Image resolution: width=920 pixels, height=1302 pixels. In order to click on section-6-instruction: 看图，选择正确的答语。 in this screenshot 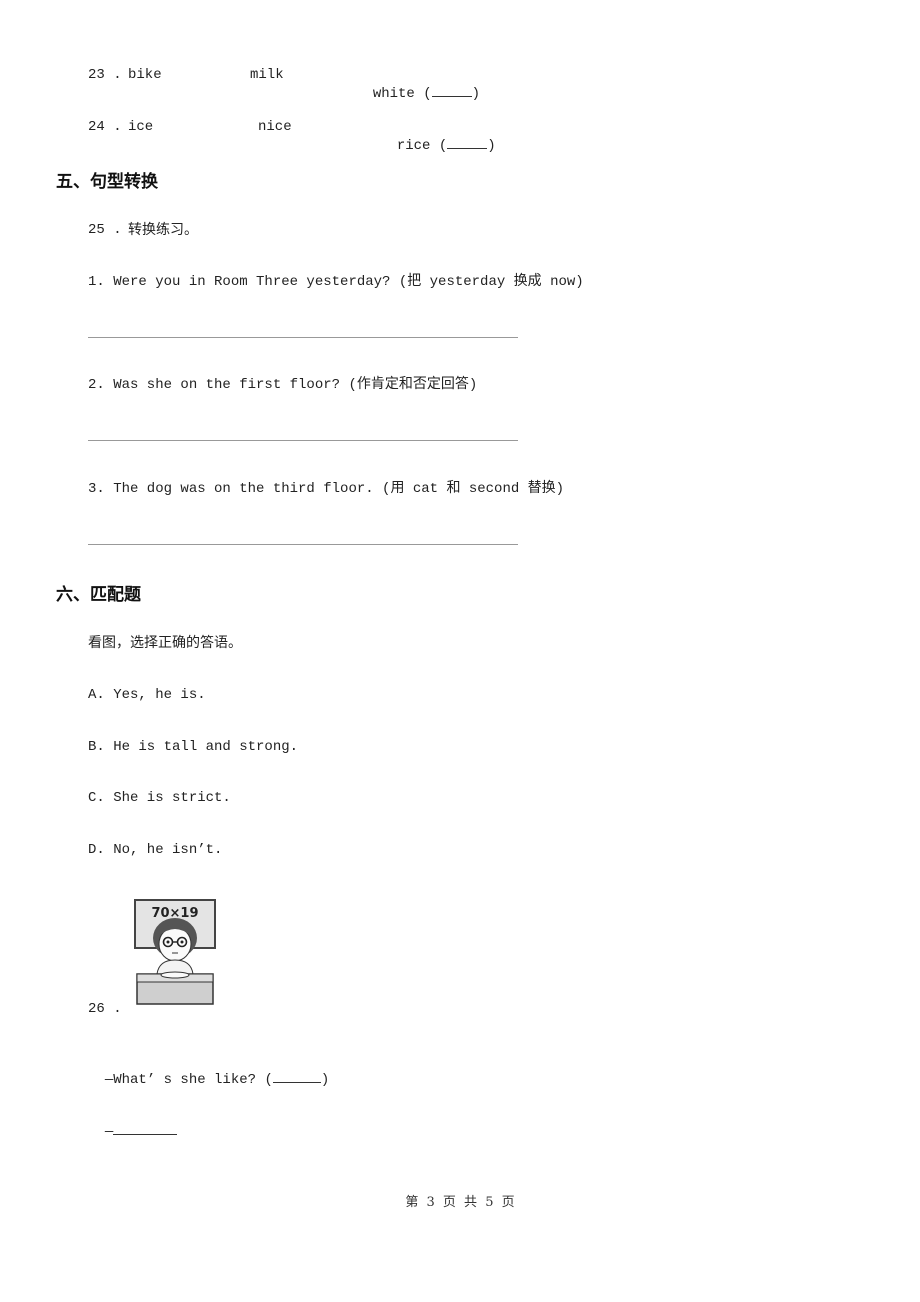, I will do `click(165, 643)`.